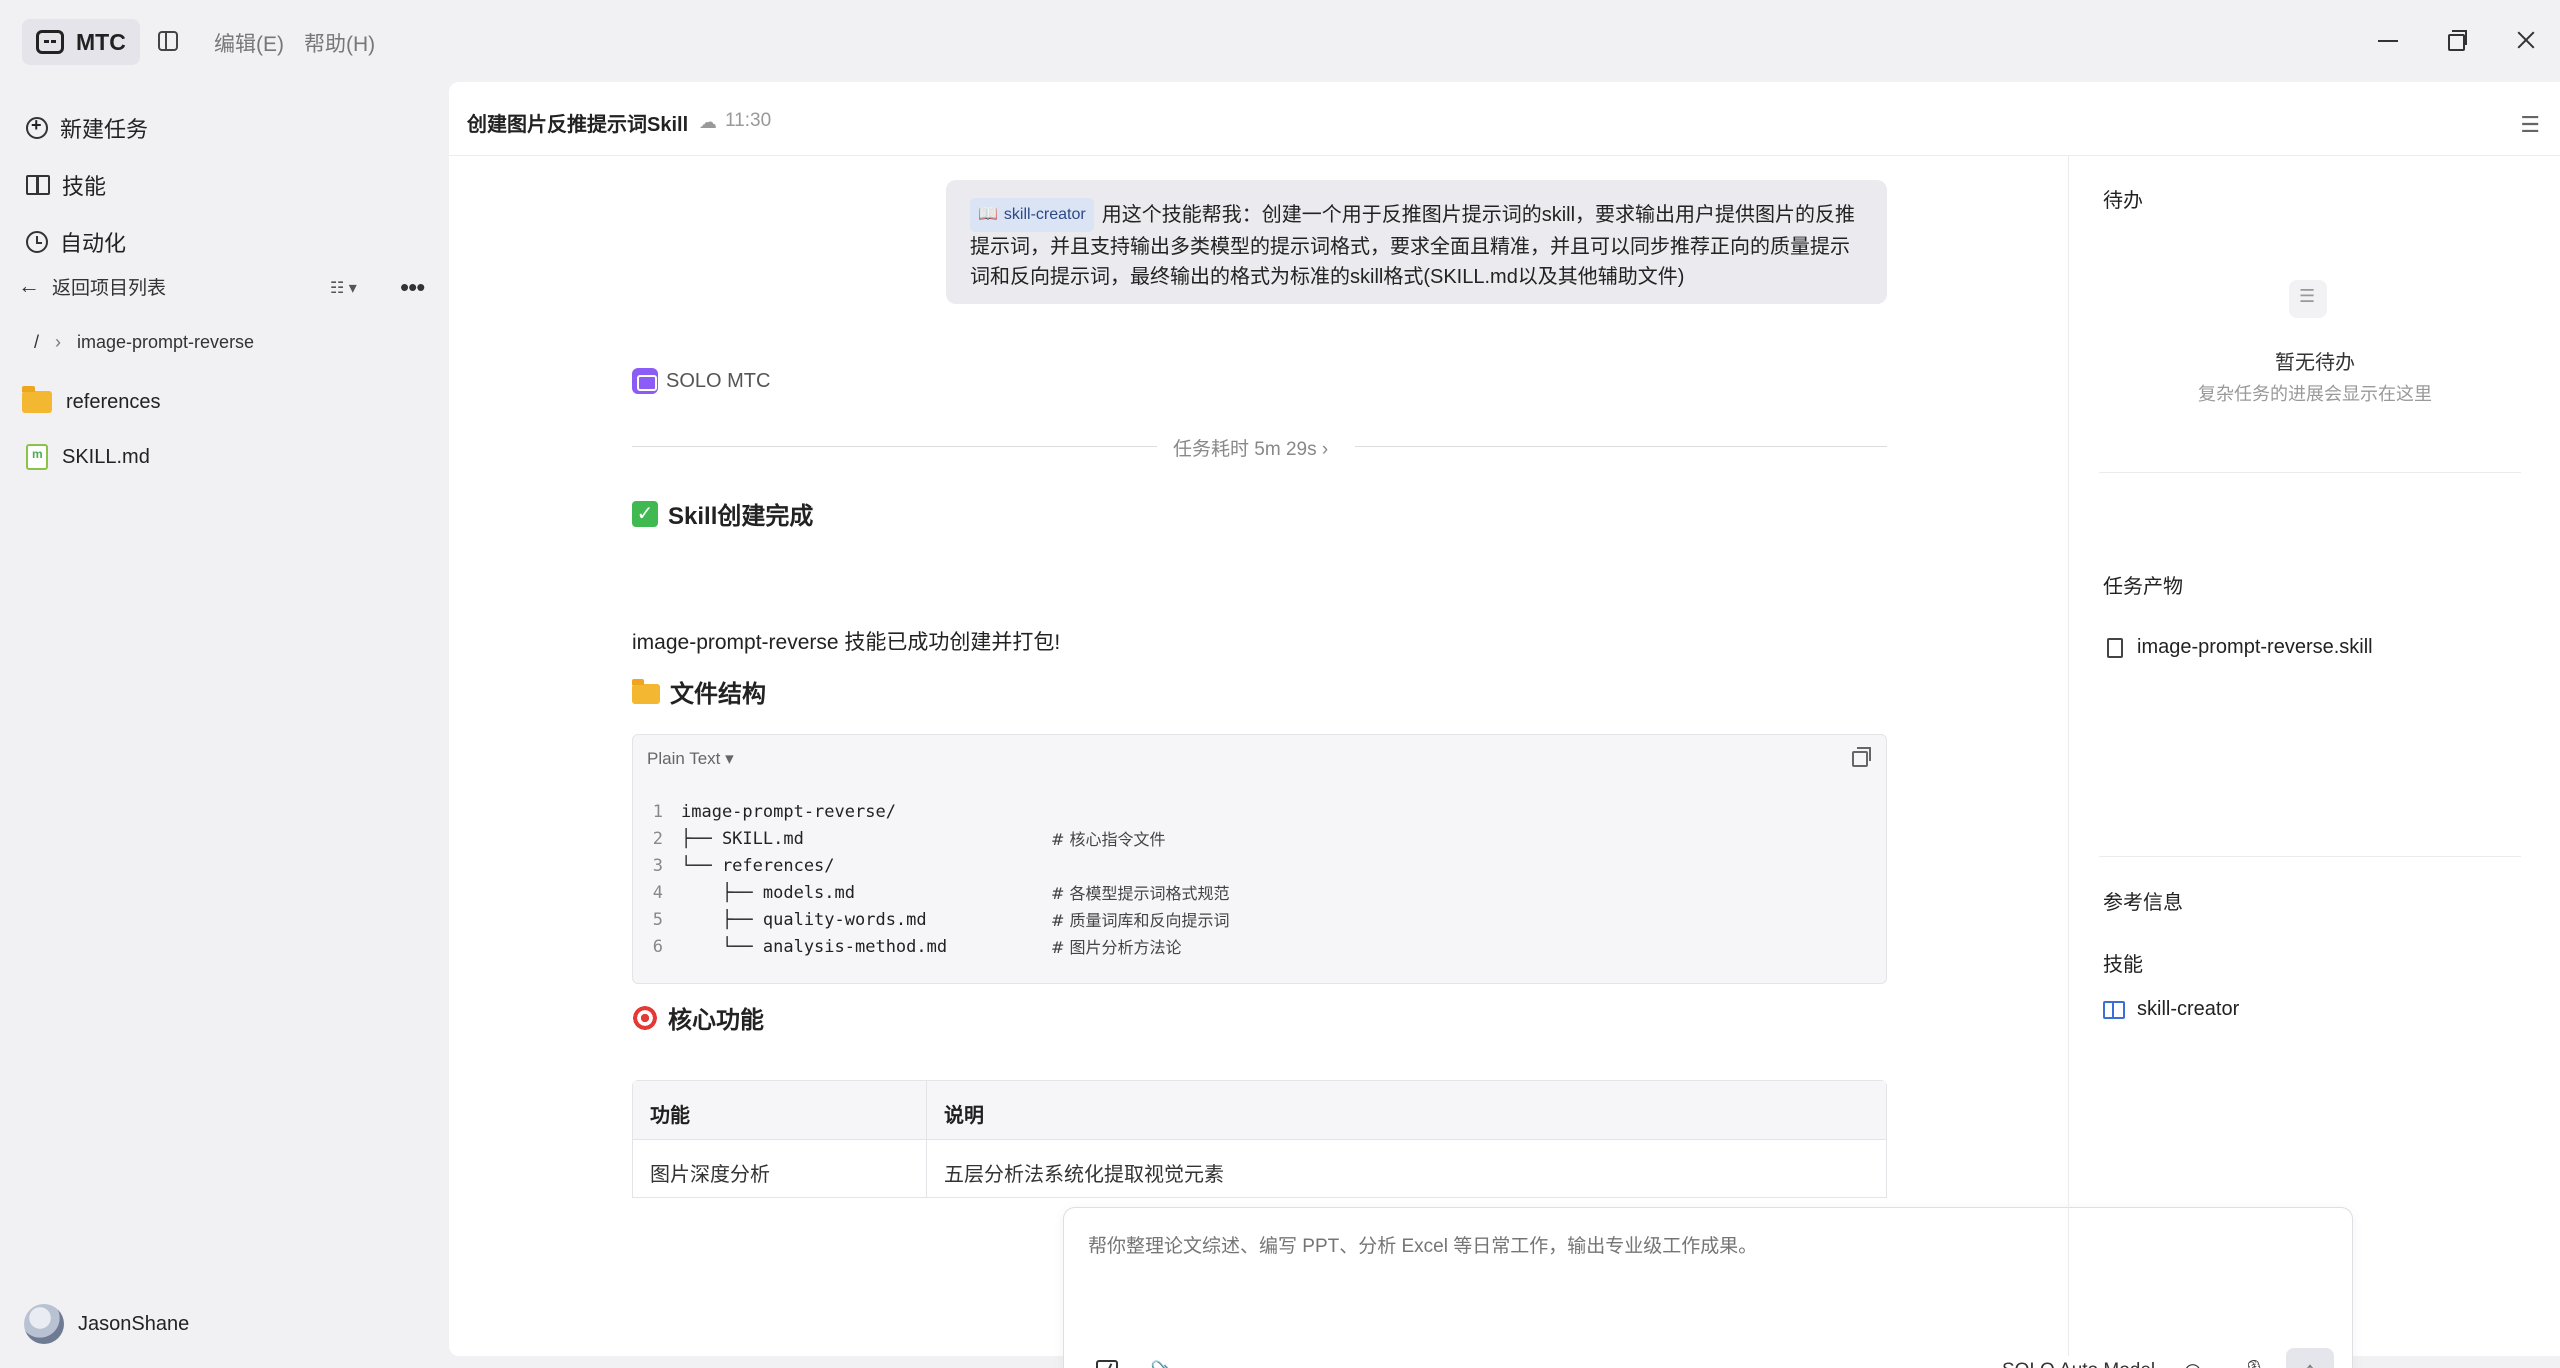 The width and height of the screenshot is (2560, 1368). What do you see at coordinates (2114, 1009) in the screenshot?
I see `book-icon` at bounding box center [2114, 1009].